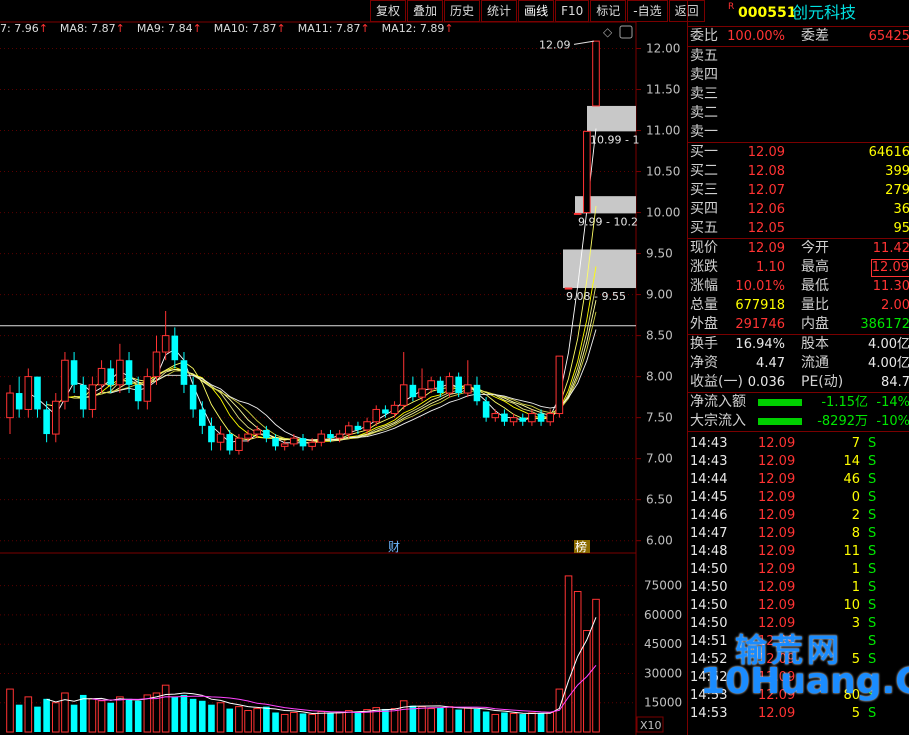  Describe the element at coordinates (844, 402) in the screenshot. I see `flow-value: -1.15亿` at that location.